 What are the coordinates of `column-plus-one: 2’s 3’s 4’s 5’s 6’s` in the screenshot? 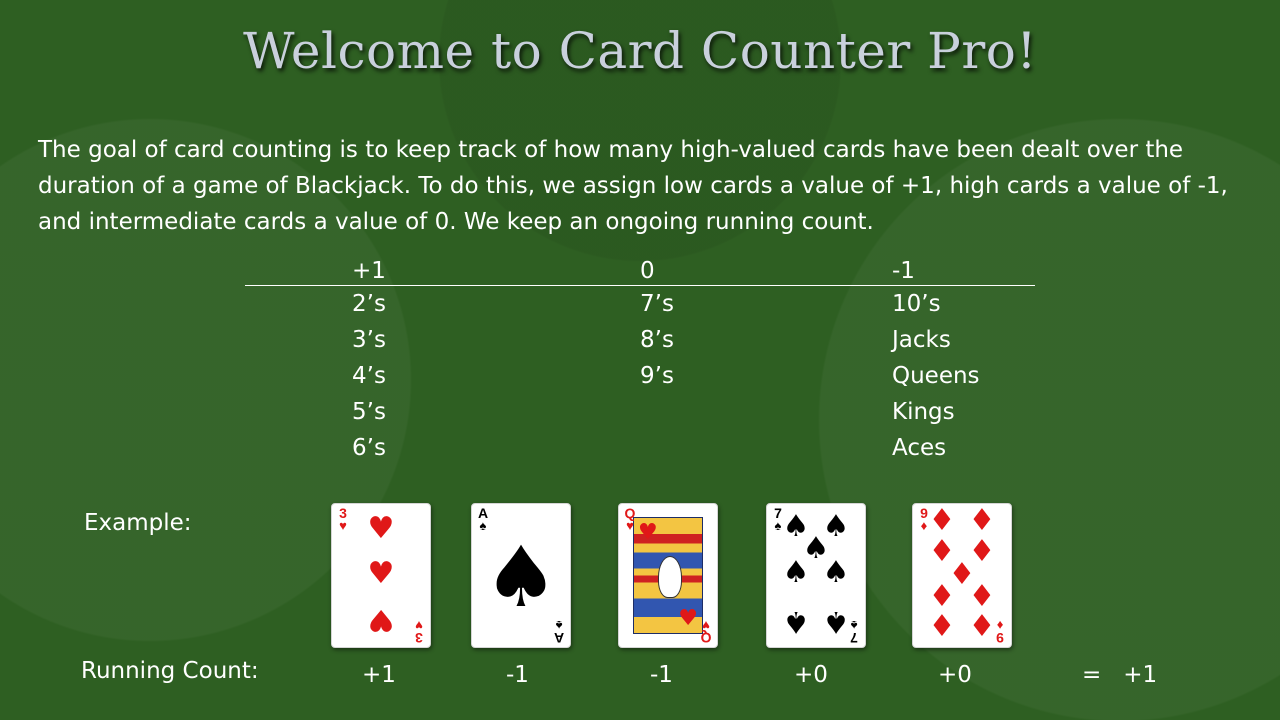 It's located at (369, 376).